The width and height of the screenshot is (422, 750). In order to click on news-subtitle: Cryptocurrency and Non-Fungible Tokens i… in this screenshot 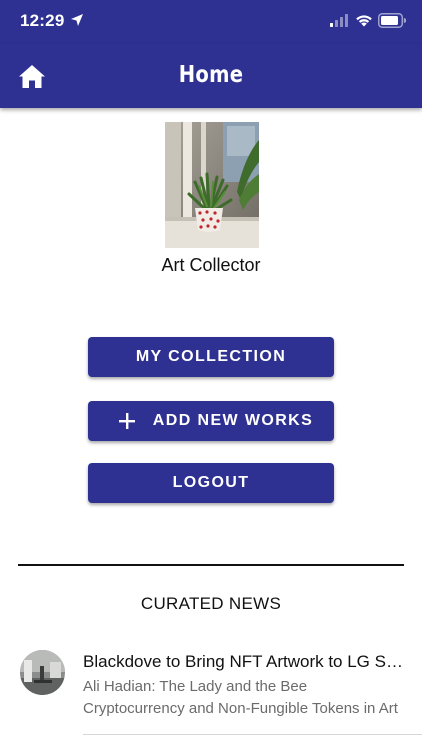, I will do `click(240, 708)`.